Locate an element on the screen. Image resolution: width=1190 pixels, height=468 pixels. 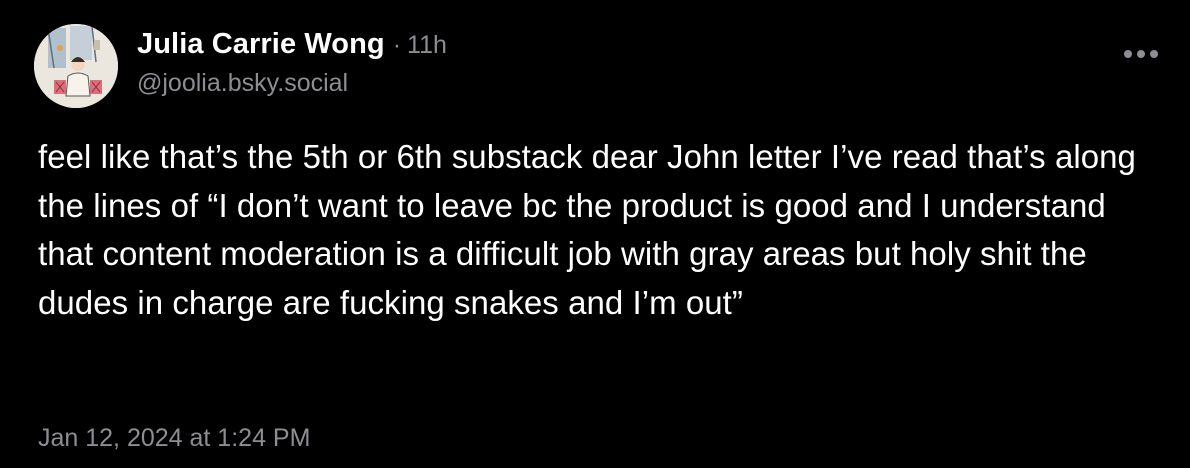
avatar is located at coordinates (76, 66).